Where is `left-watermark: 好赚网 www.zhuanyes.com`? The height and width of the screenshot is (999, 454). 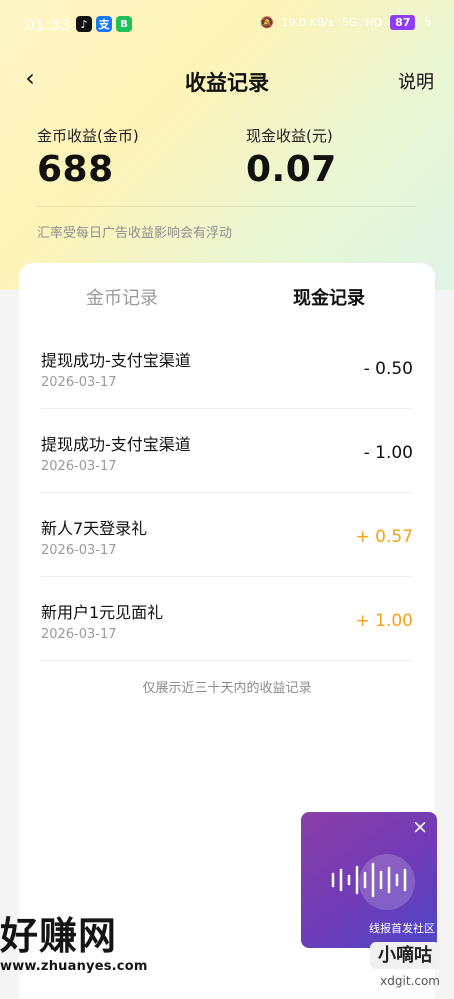 left-watermark: 好赚网 www.zhuanyes.com is located at coordinates (74, 945).